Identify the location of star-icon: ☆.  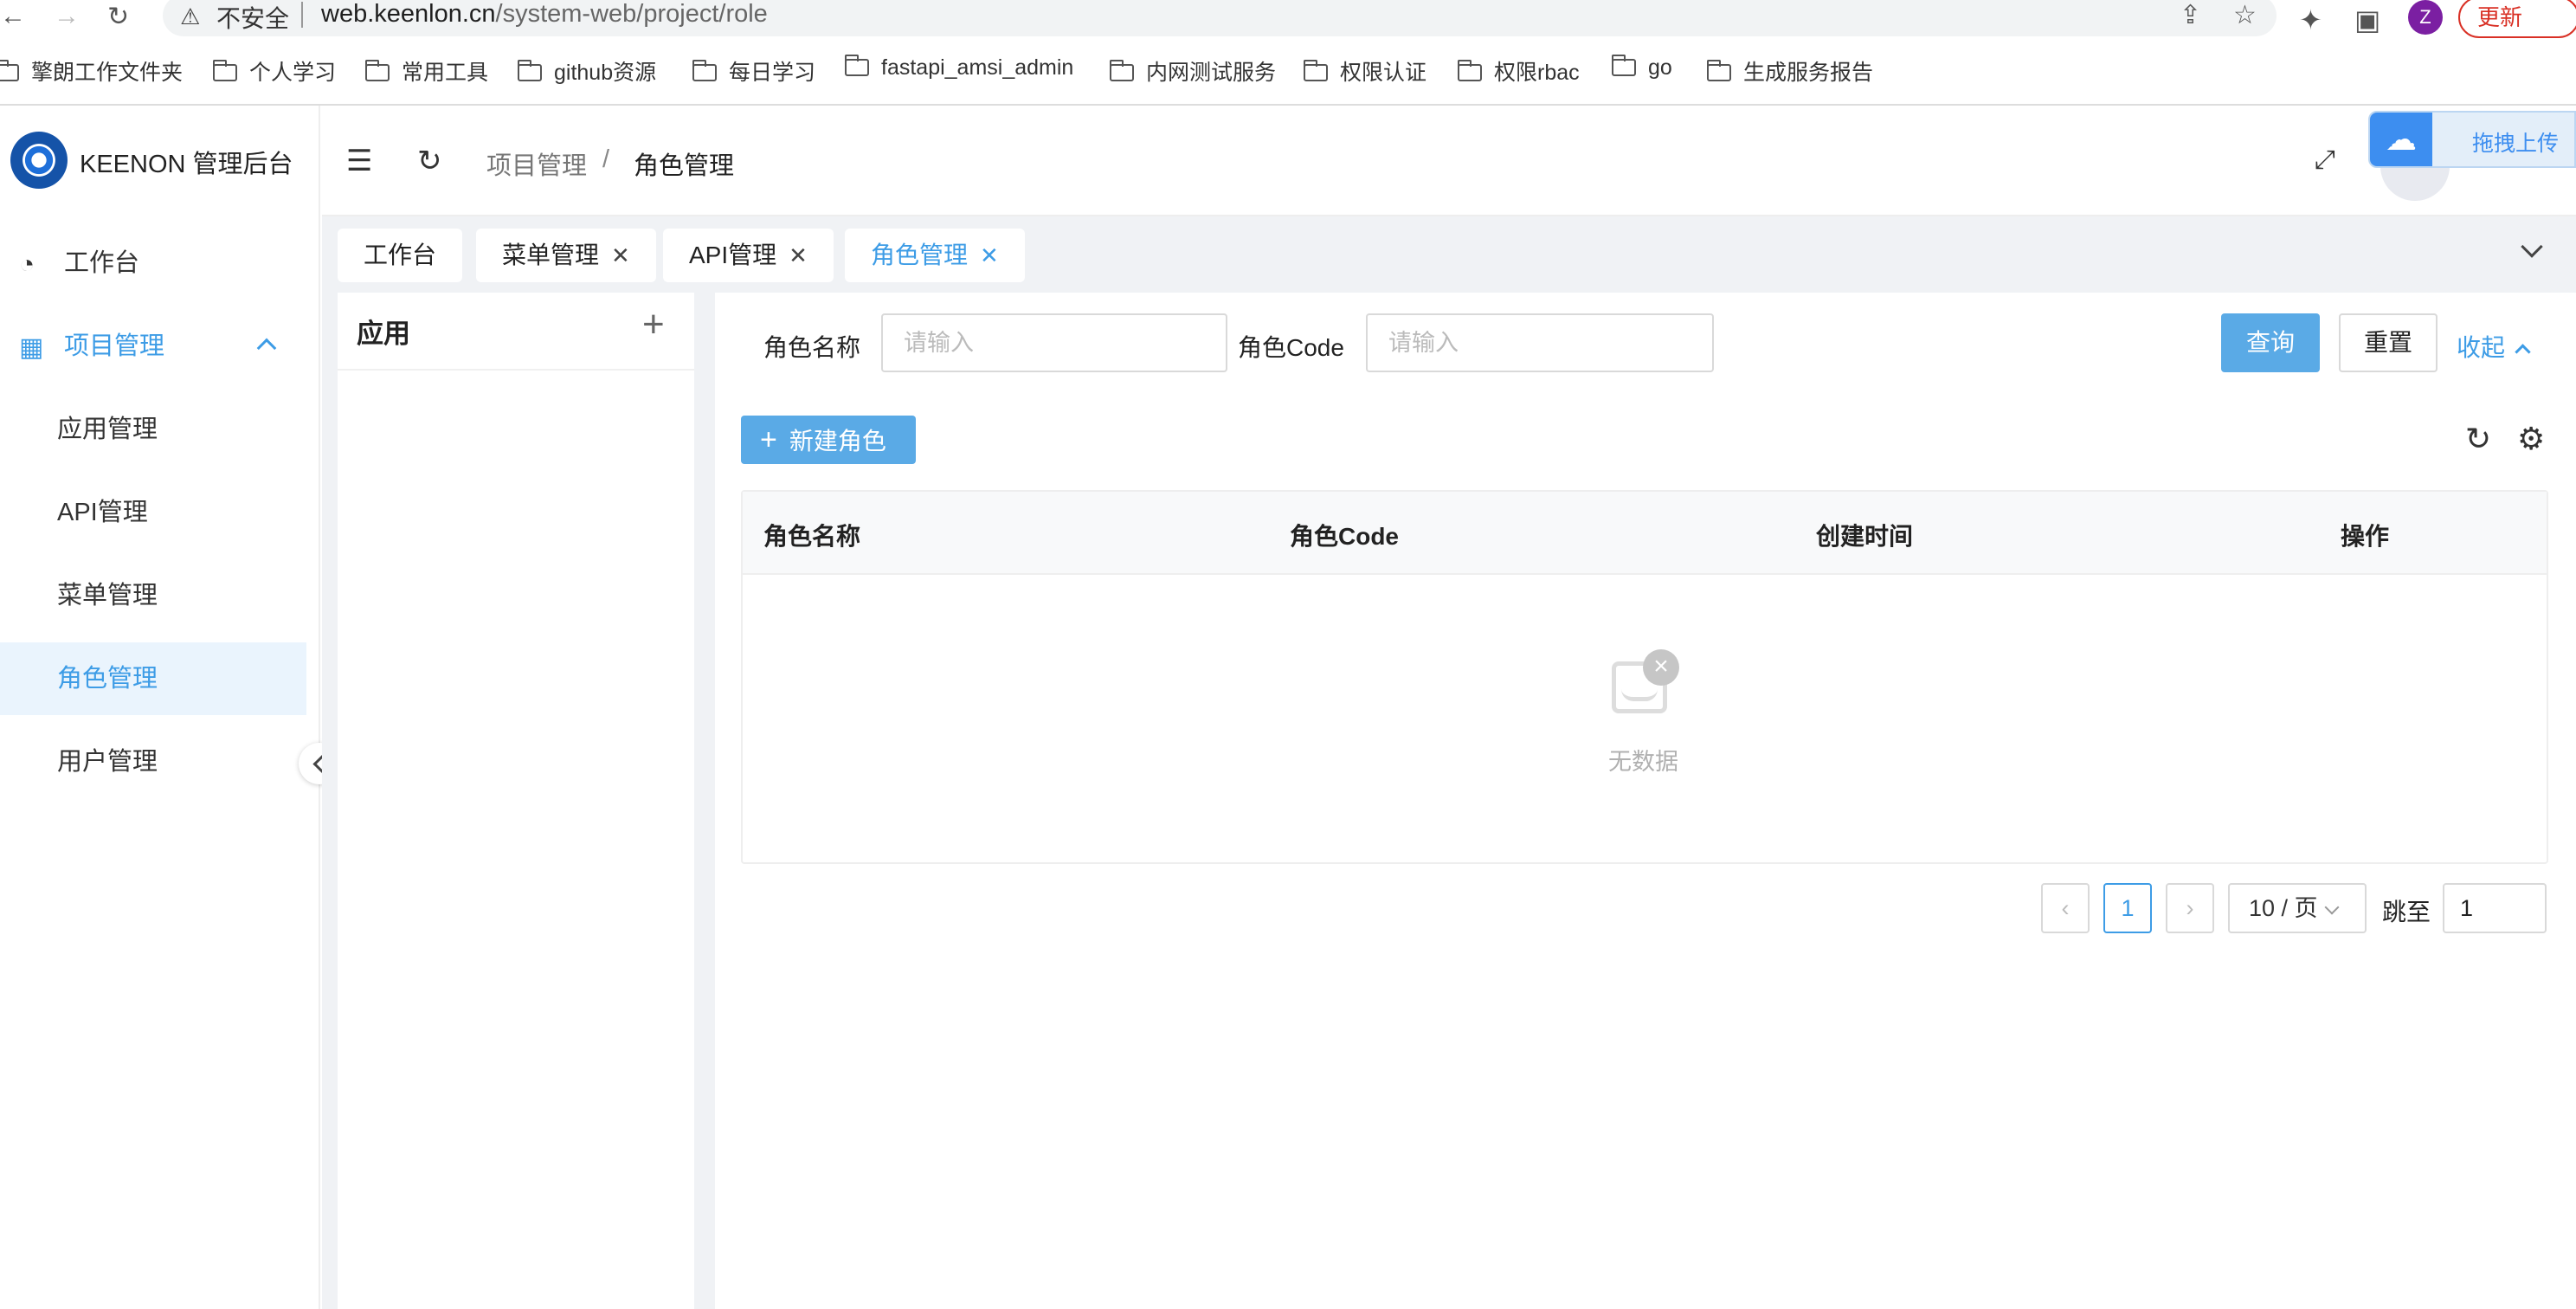
(2245, 15).